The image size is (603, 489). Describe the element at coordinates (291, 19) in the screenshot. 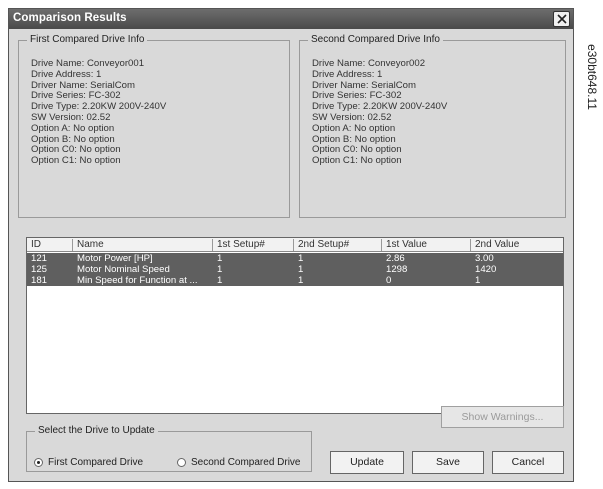

I see `title-bar: Comparison Results` at that location.